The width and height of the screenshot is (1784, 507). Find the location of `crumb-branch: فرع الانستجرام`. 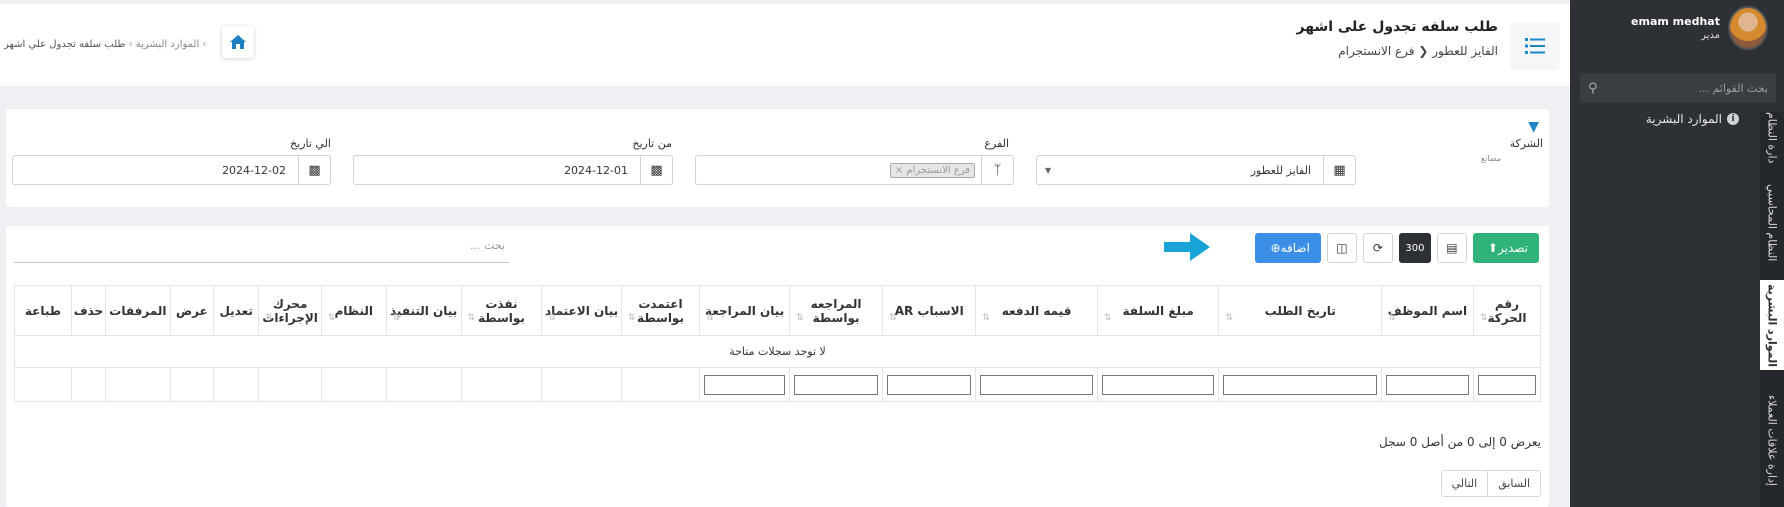

crumb-branch: فرع الانستجرام is located at coordinates (1376, 51).